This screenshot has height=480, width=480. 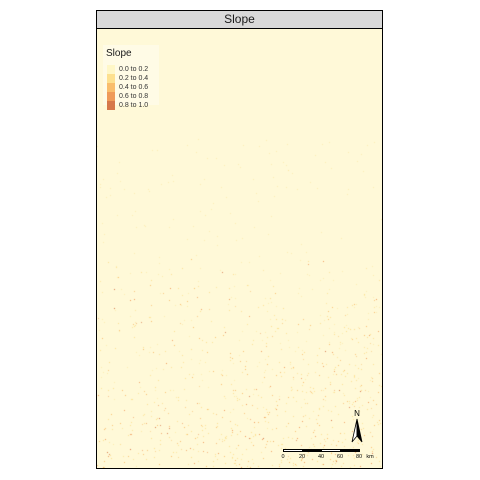 I want to click on scale-tick: 0, so click(x=283, y=457).